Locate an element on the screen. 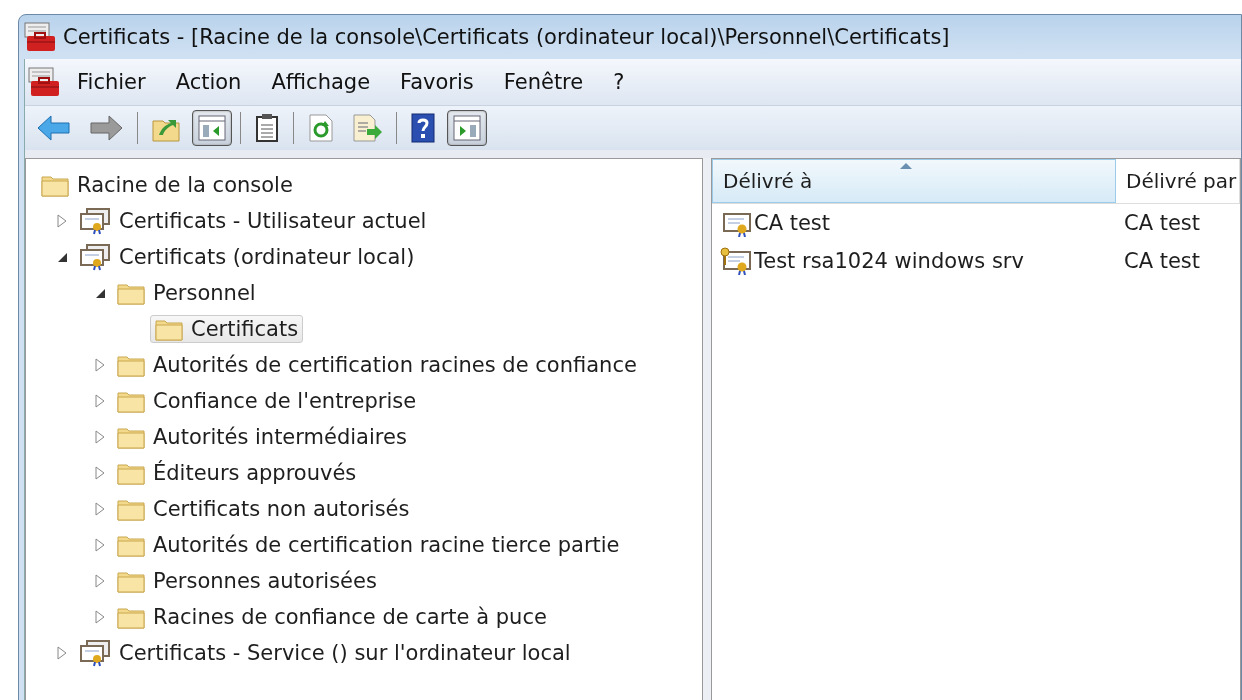  tree-item: Certificats non autorisés is located at coordinates (263, 509).